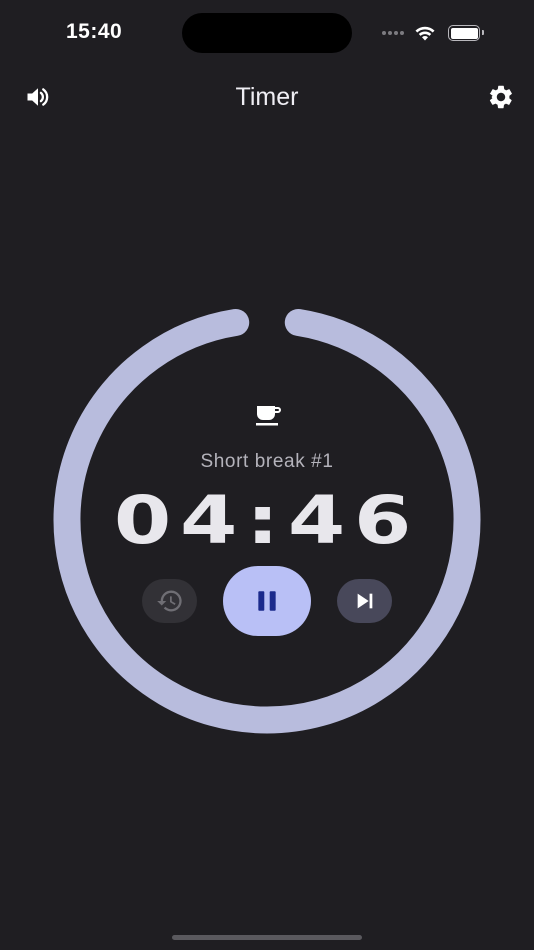 The image size is (534, 950). I want to click on status-bar: 15:40, so click(267, 33).